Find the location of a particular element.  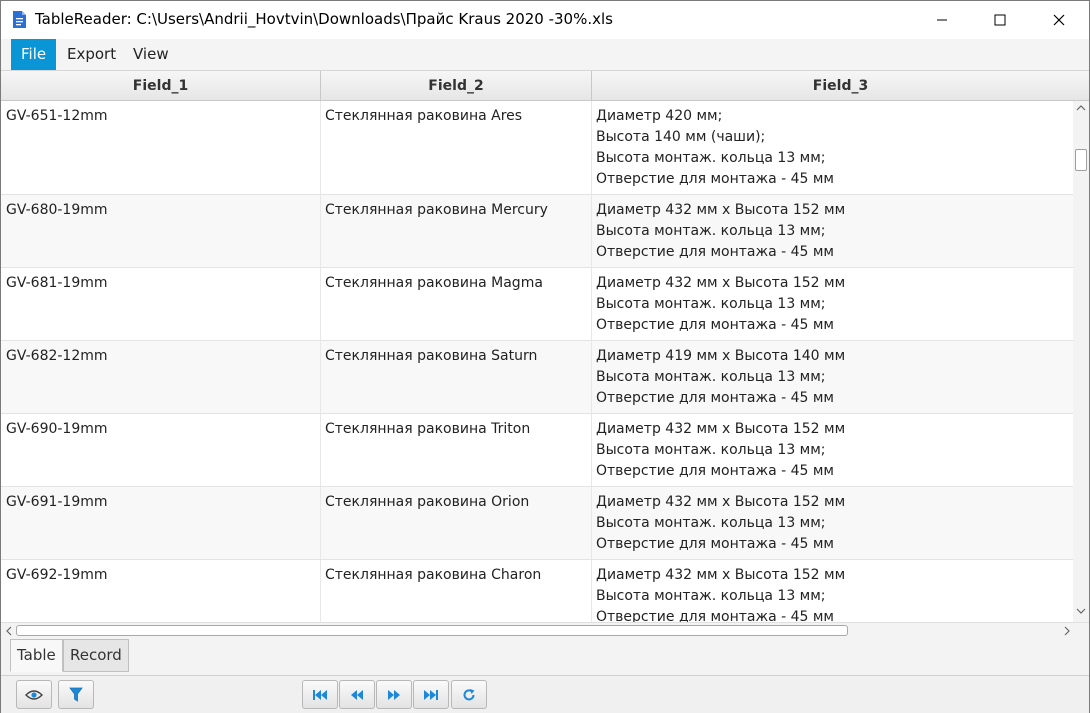

next-page-button is located at coordinates (394, 694).